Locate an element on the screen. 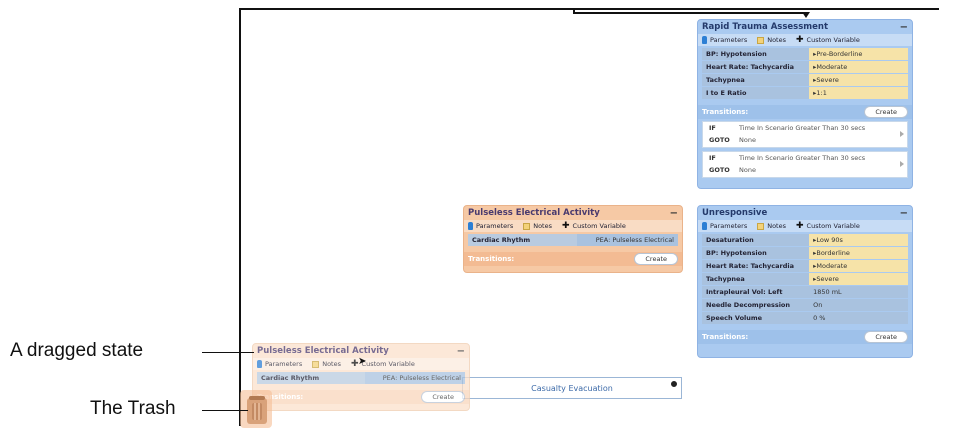 The height and width of the screenshot is (428, 971). callout-trash: The Trash is located at coordinates (133, 408).